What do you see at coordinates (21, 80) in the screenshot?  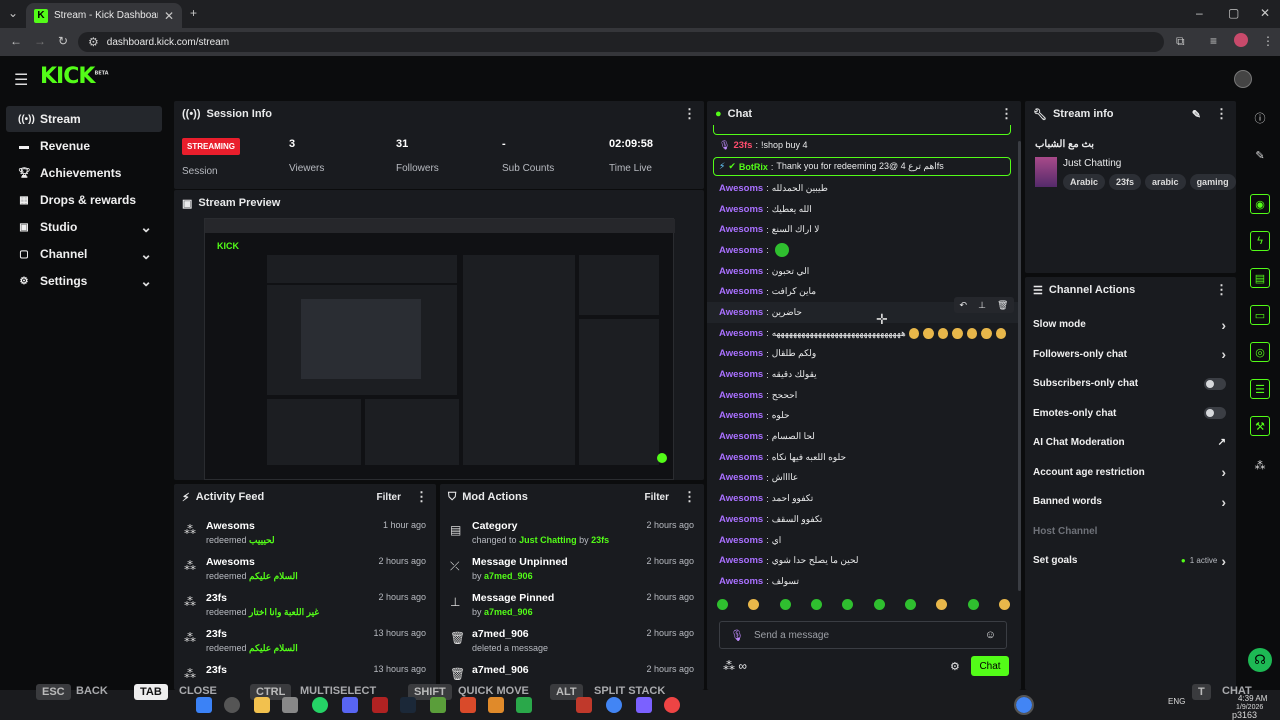 I see `hamburger-menu-icon: ☰` at bounding box center [21, 80].